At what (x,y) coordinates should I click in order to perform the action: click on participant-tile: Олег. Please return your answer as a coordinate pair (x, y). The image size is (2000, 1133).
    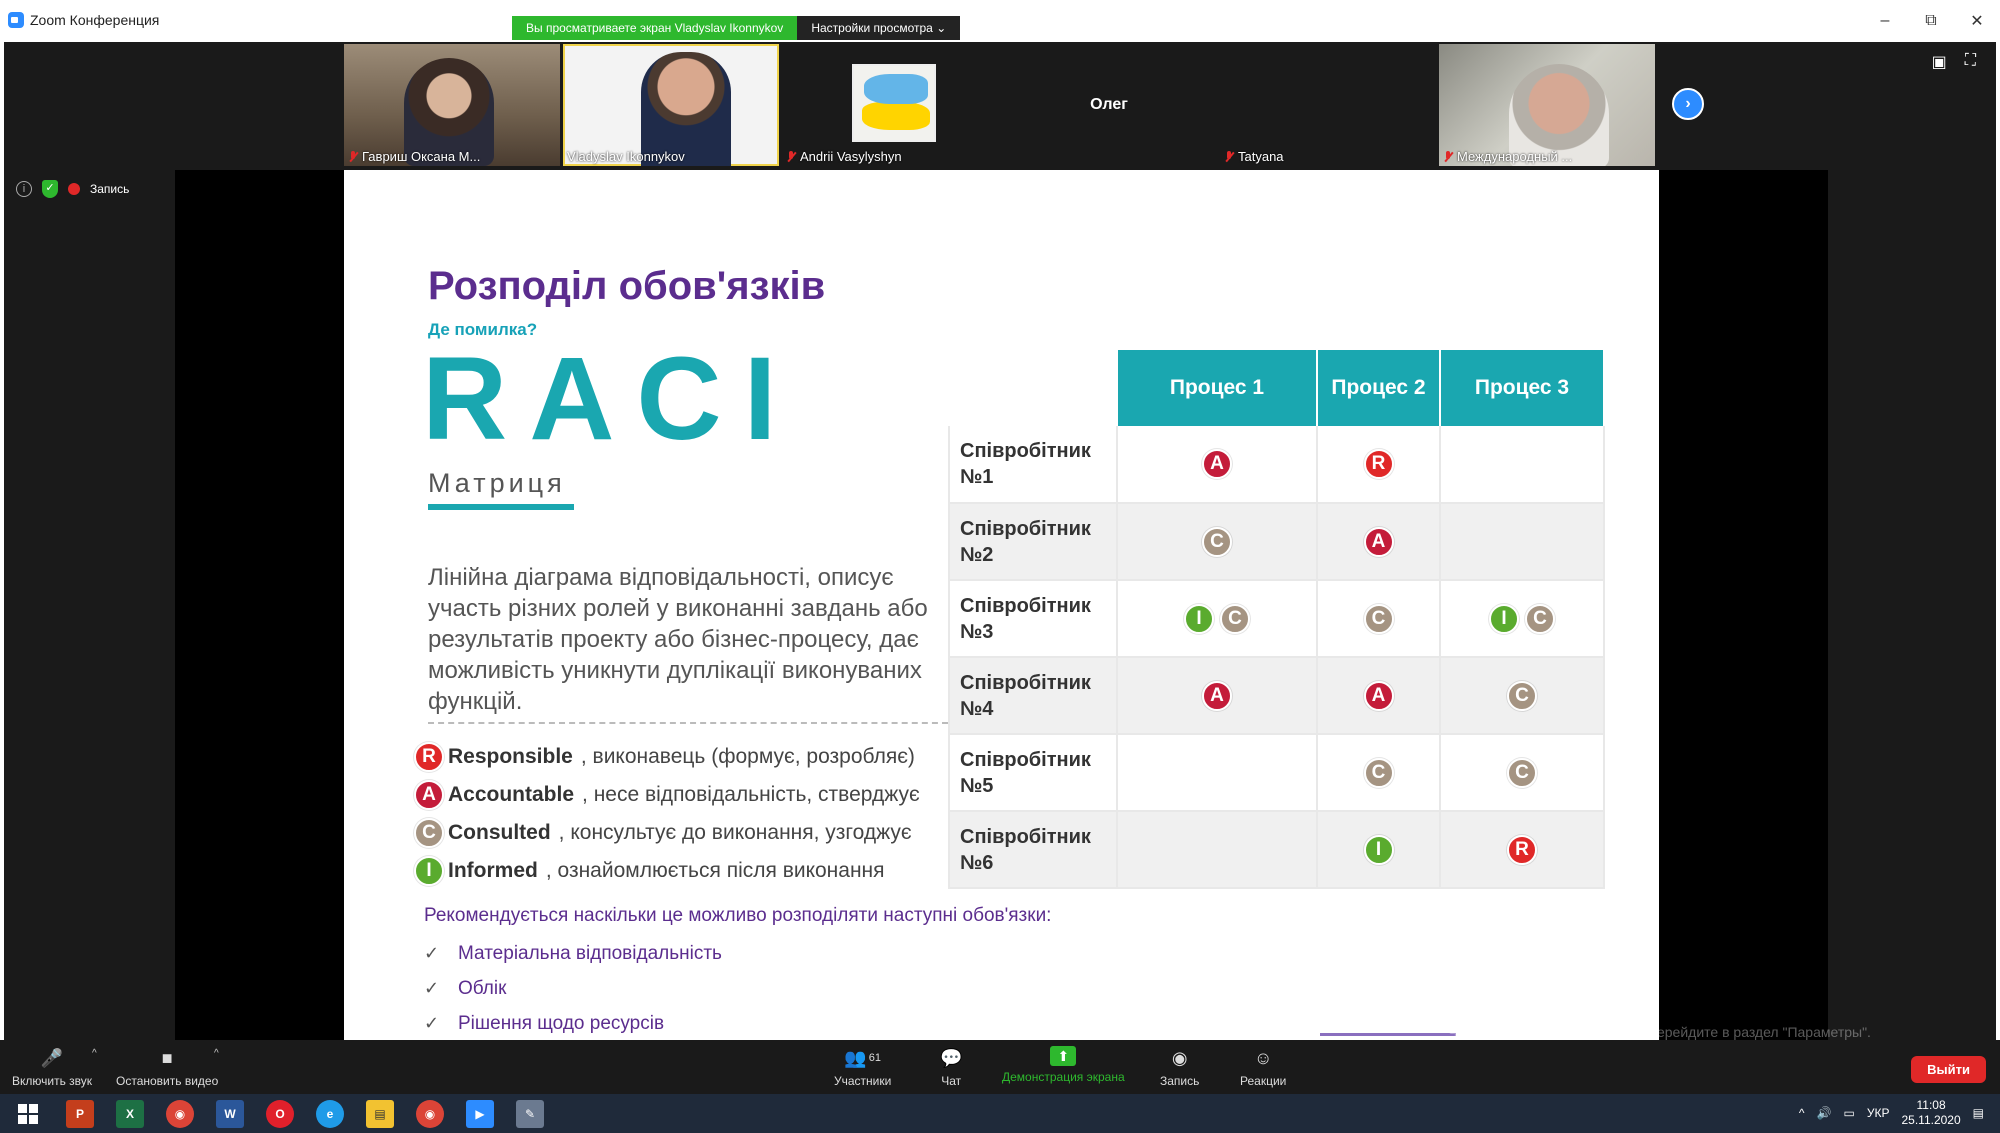
    Looking at the image, I should click on (1109, 105).